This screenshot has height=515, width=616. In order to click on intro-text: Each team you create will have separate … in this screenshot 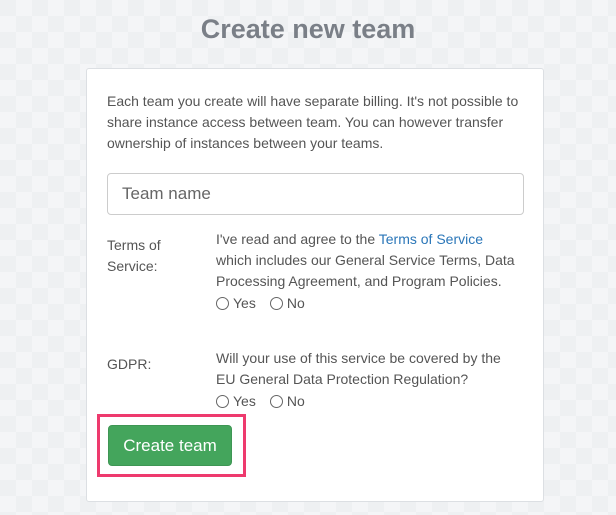, I will do `click(313, 122)`.